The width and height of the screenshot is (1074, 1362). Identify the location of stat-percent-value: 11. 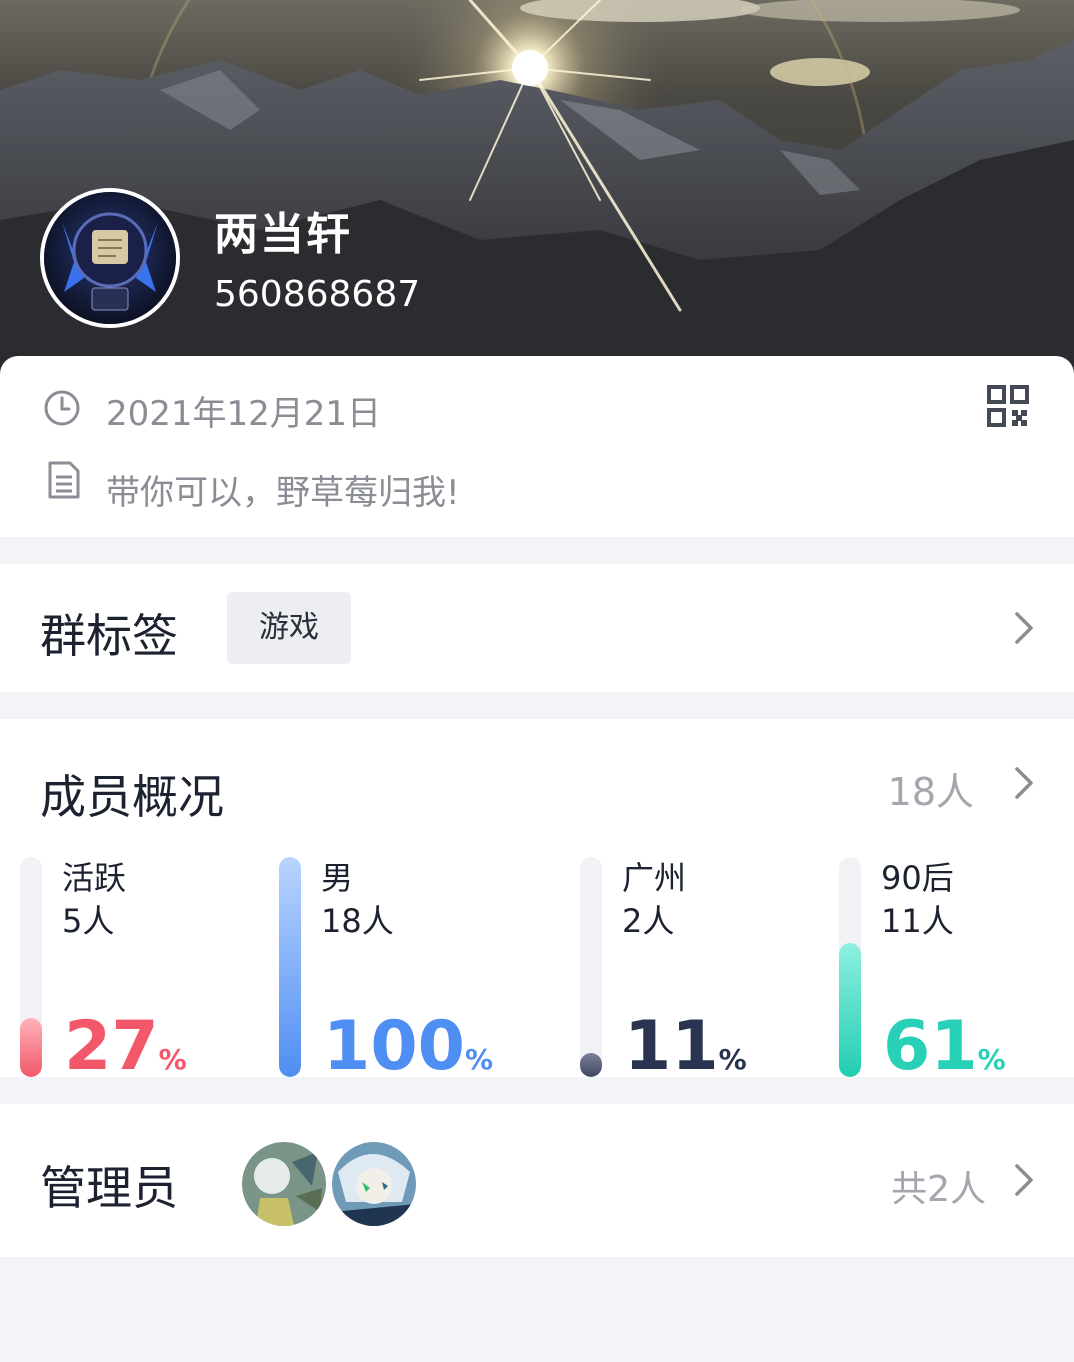
(671, 1046).